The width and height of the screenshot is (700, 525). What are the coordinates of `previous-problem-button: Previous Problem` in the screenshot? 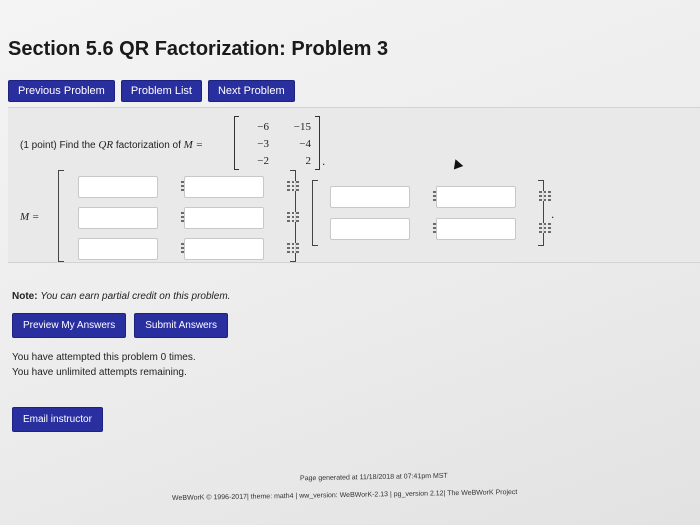 It's located at (61, 91).